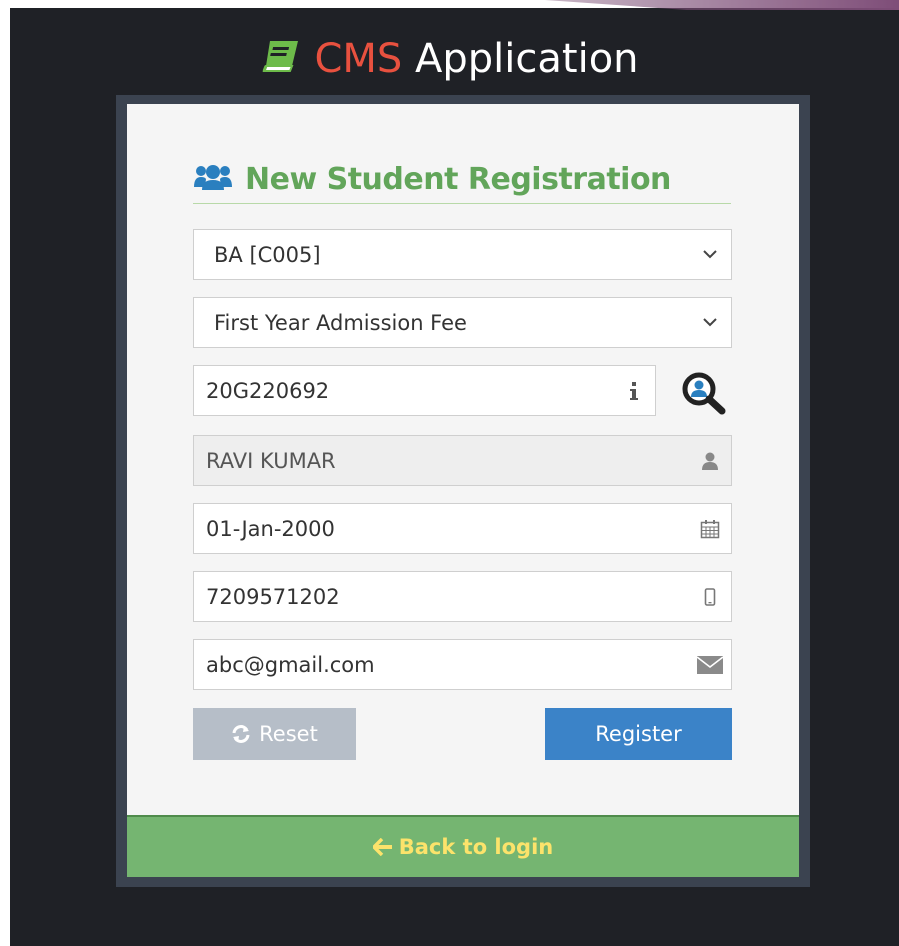 This screenshot has height=946, width=899. Describe the element at coordinates (270, 528) in the screenshot. I see `date-of-birth-value: 01-Jan-2000` at that location.